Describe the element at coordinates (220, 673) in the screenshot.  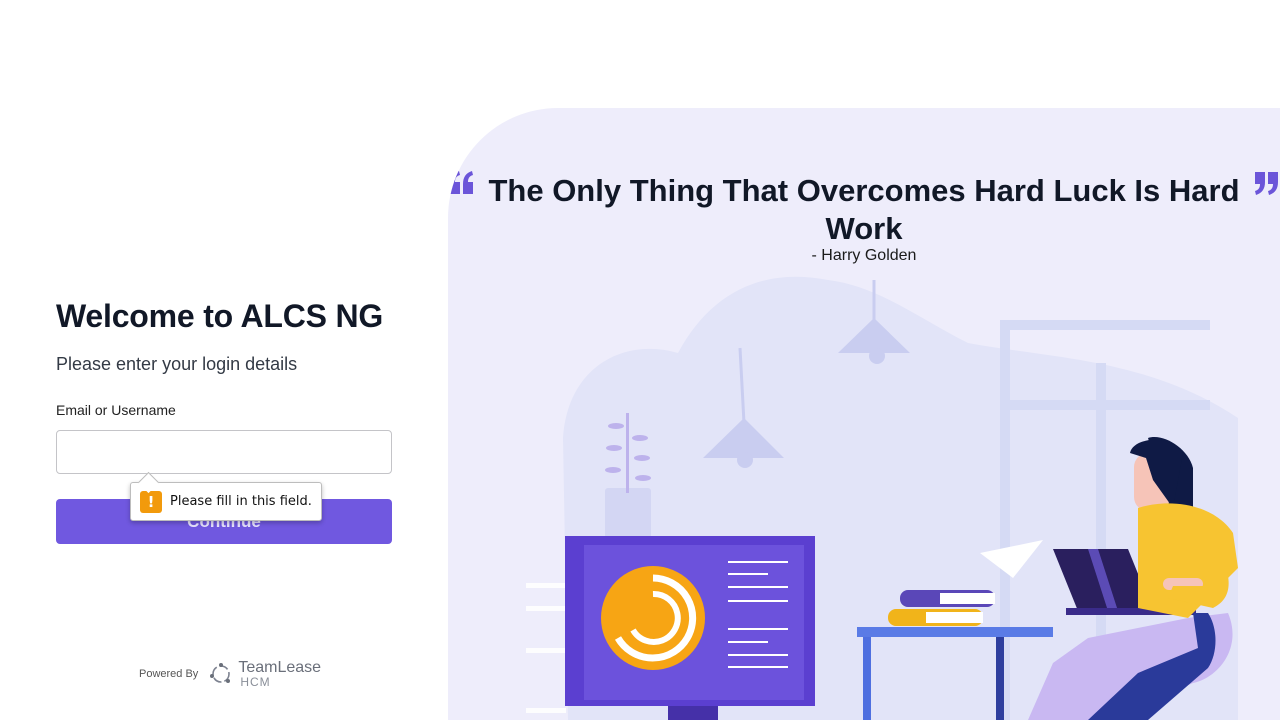
I see `teamlease-logo-icon` at that location.